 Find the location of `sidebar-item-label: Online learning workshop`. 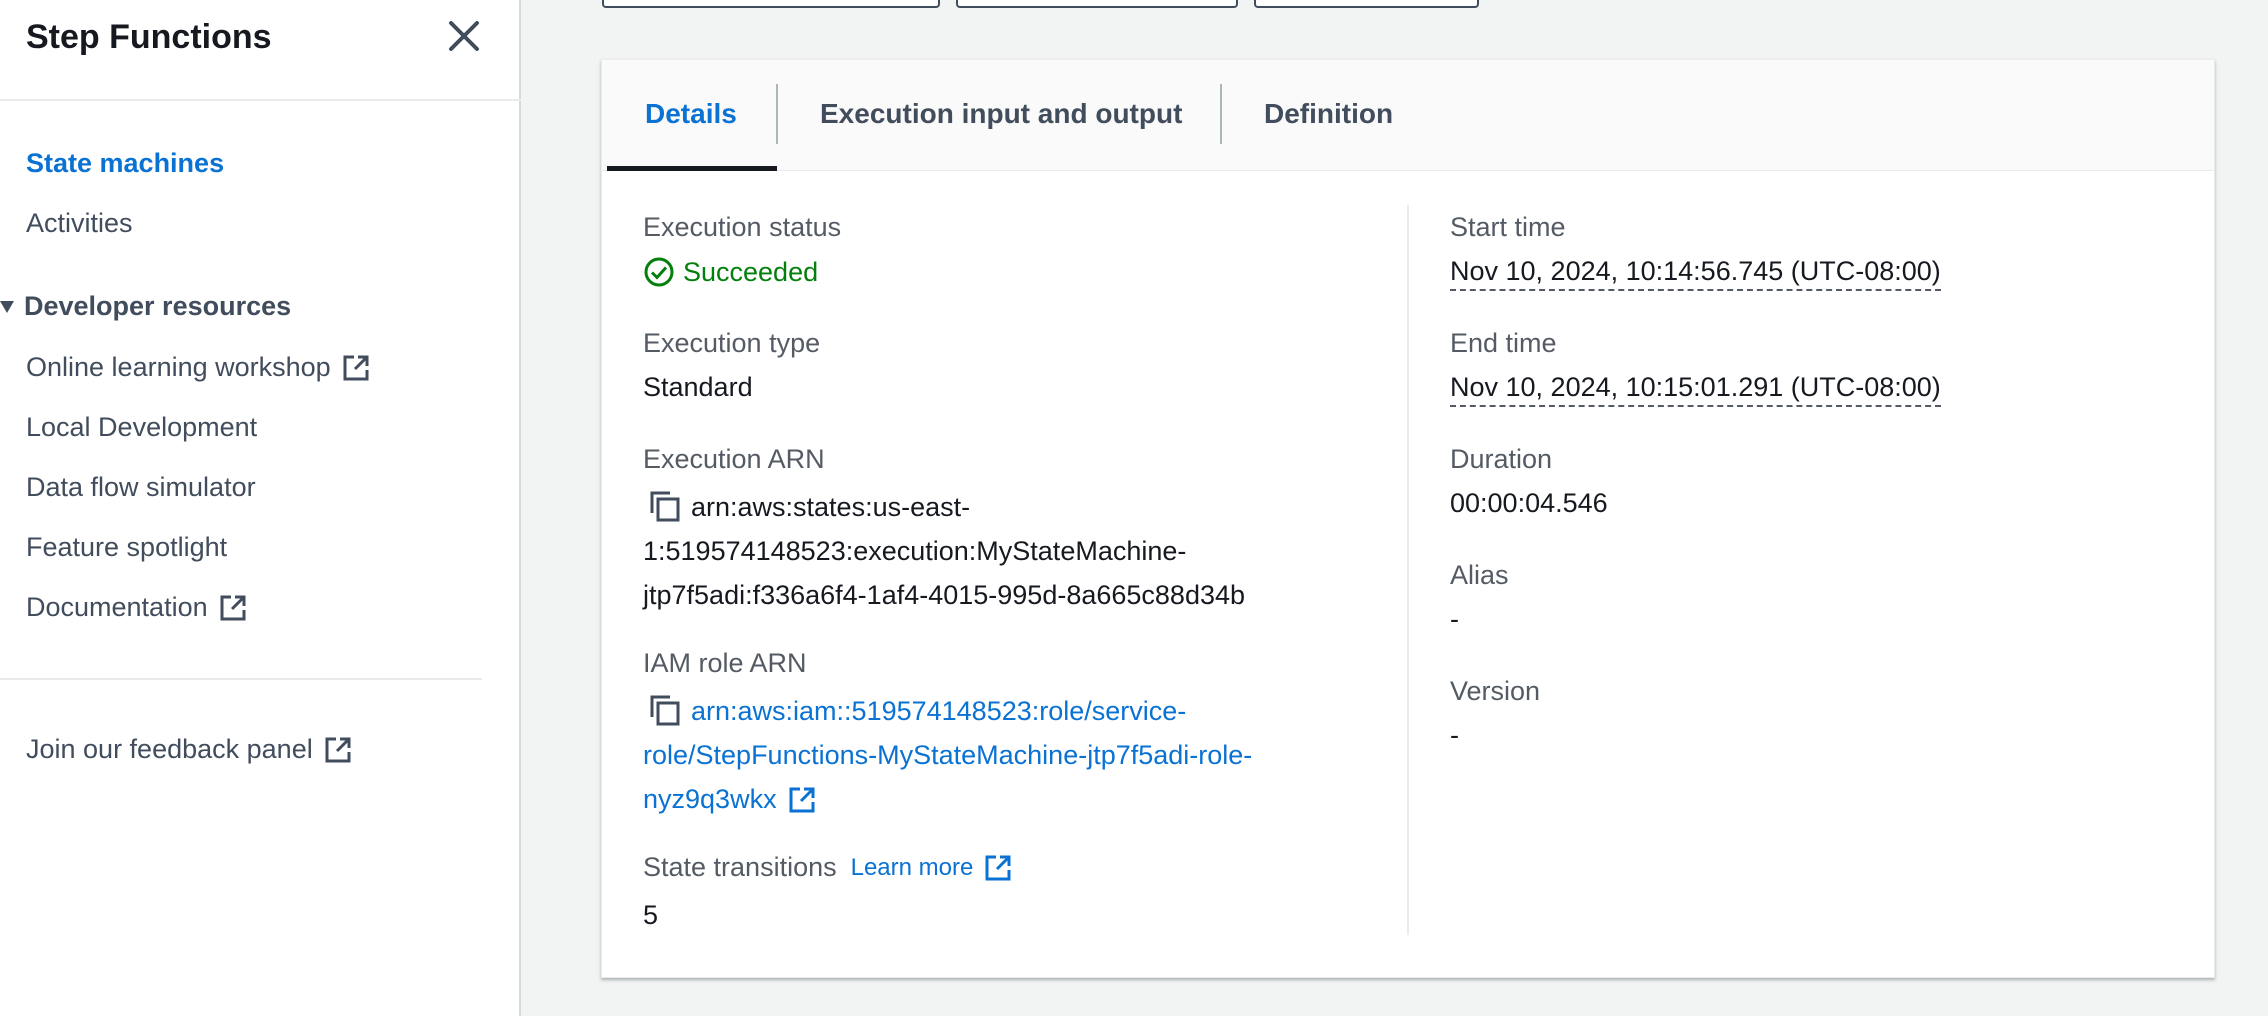

sidebar-item-label: Online learning workshop is located at coordinates (178, 367).